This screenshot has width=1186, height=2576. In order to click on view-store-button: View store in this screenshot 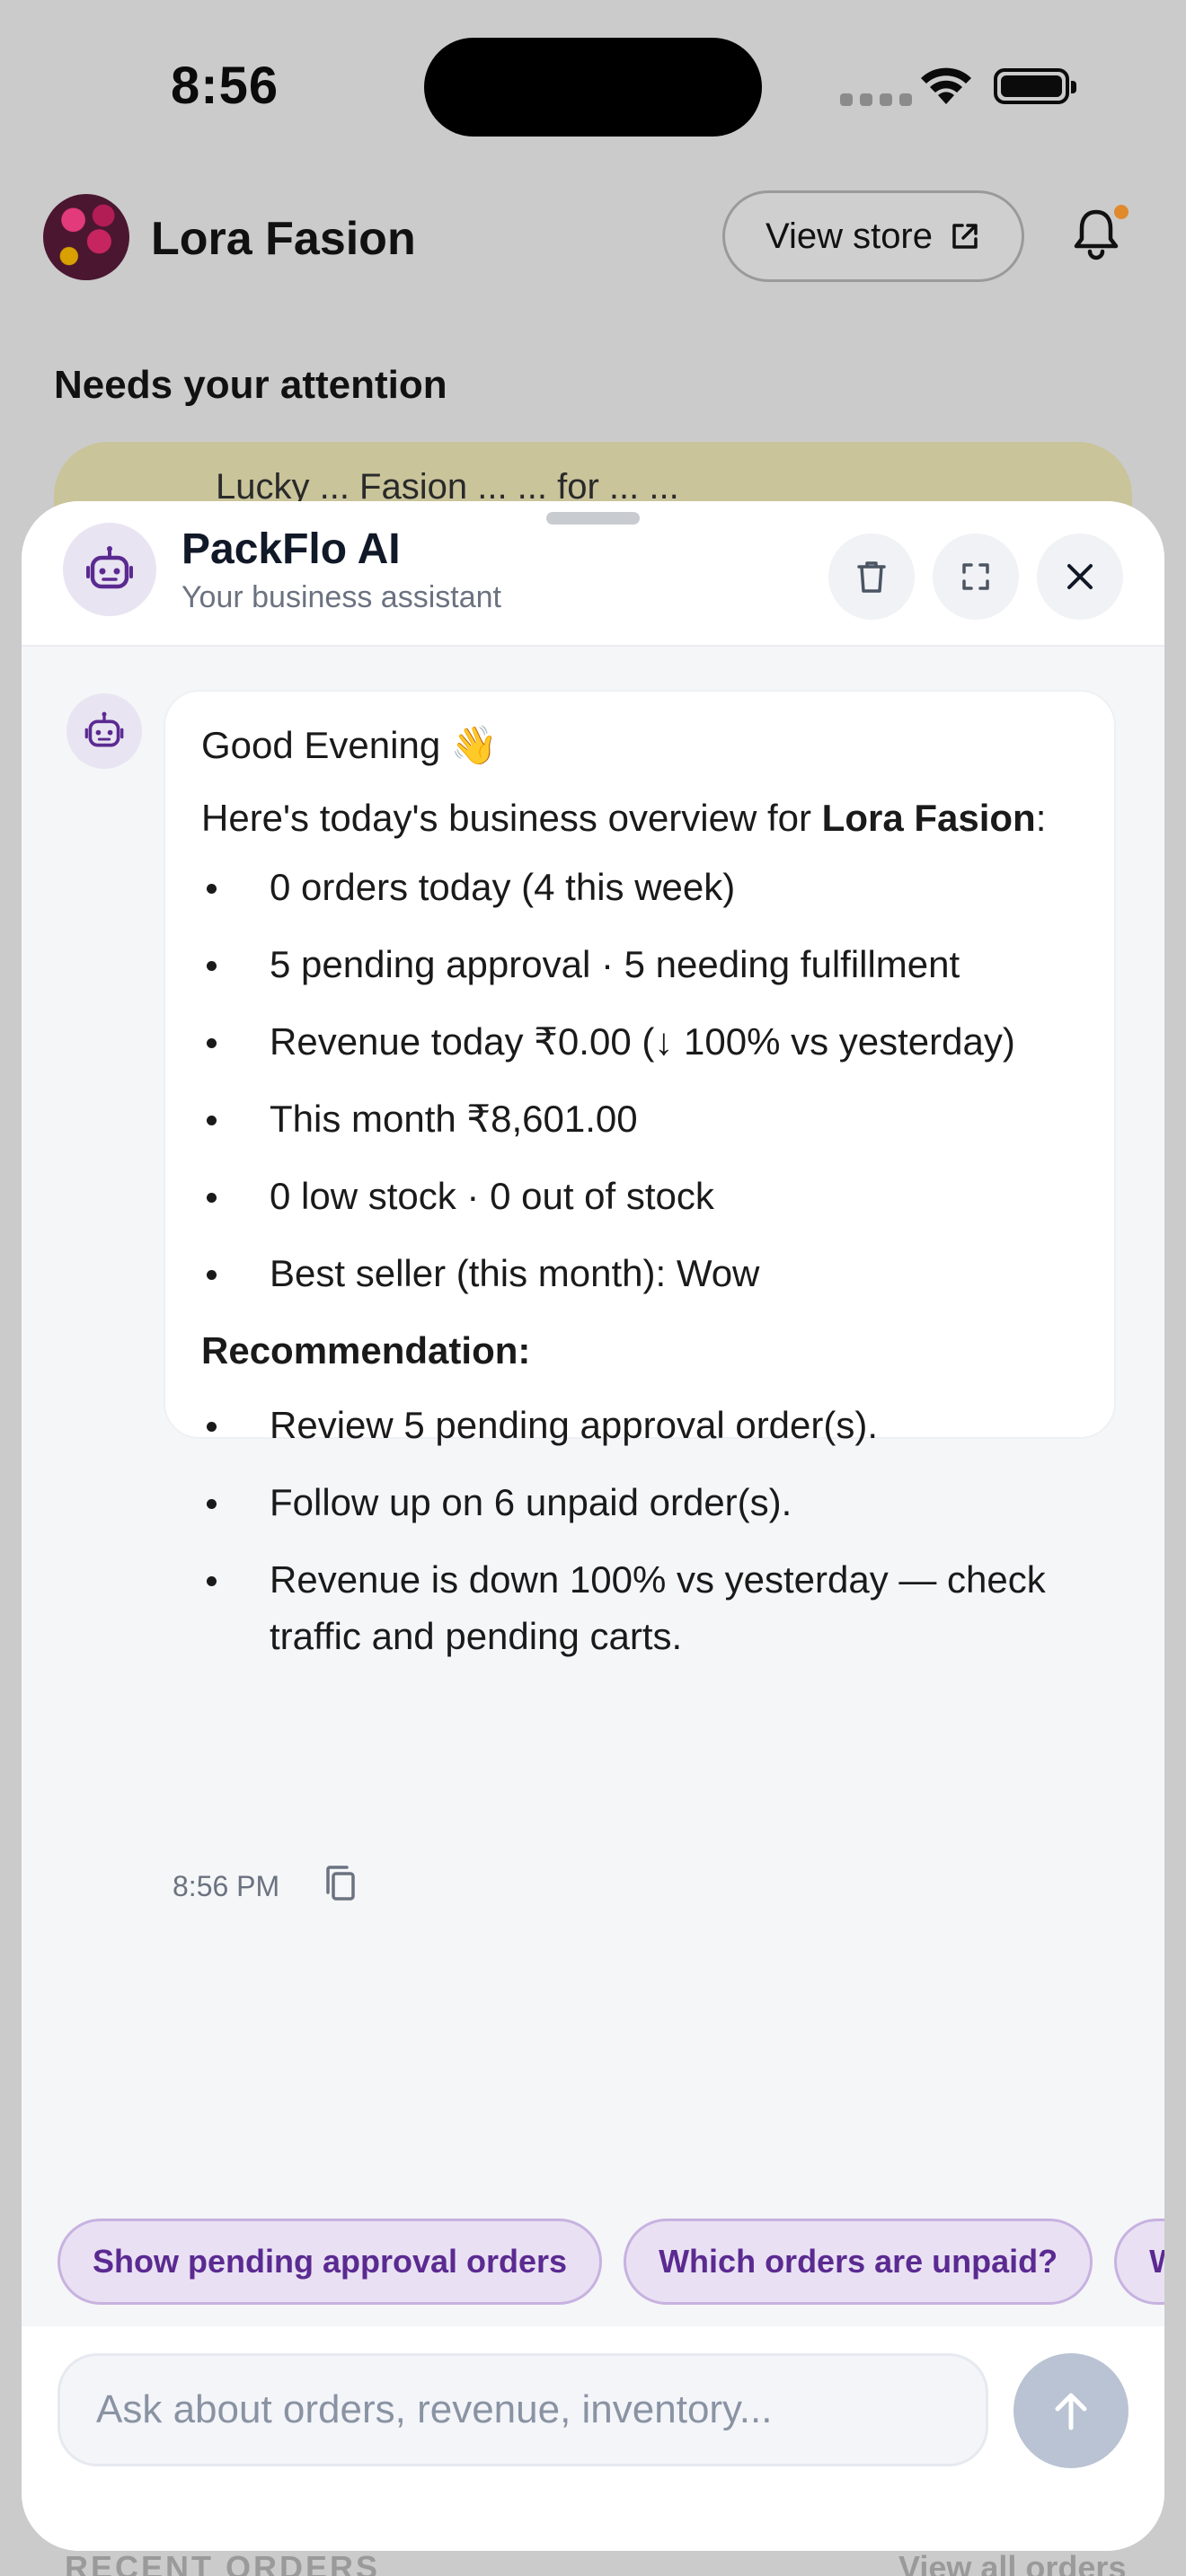, I will do `click(873, 236)`.